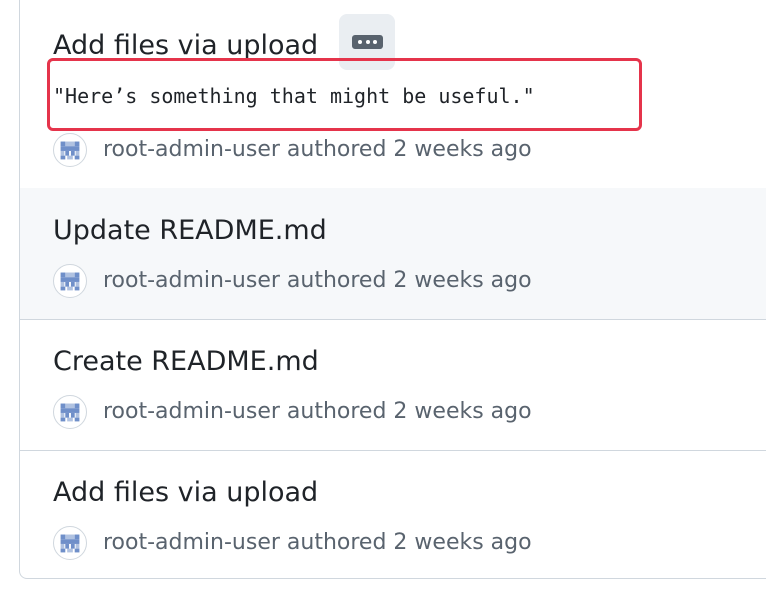  Describe the element at coordinates (367, 42) in the screenshot. I see `ellipsis-icon` at that location.